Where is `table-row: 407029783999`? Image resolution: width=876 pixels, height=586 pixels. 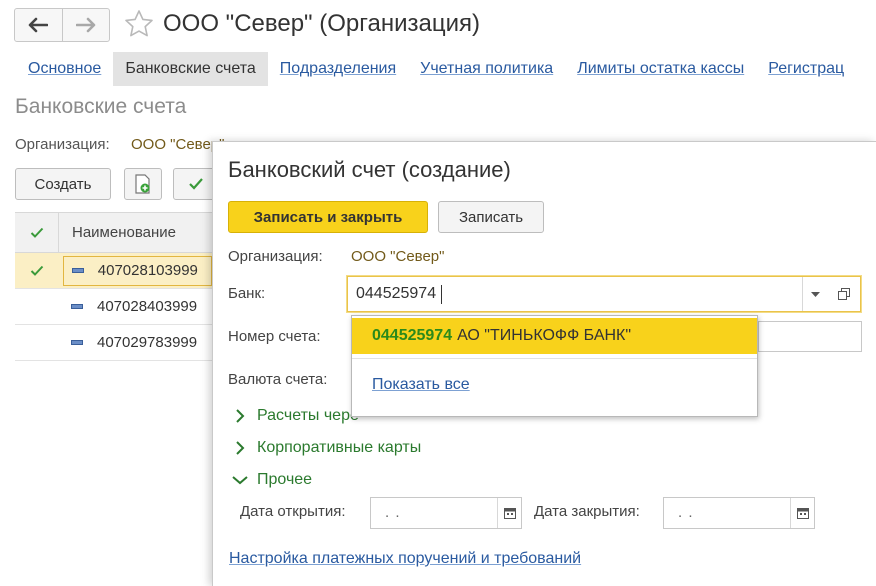
table-row: 407029783999 is located at coordinates (113, 343).